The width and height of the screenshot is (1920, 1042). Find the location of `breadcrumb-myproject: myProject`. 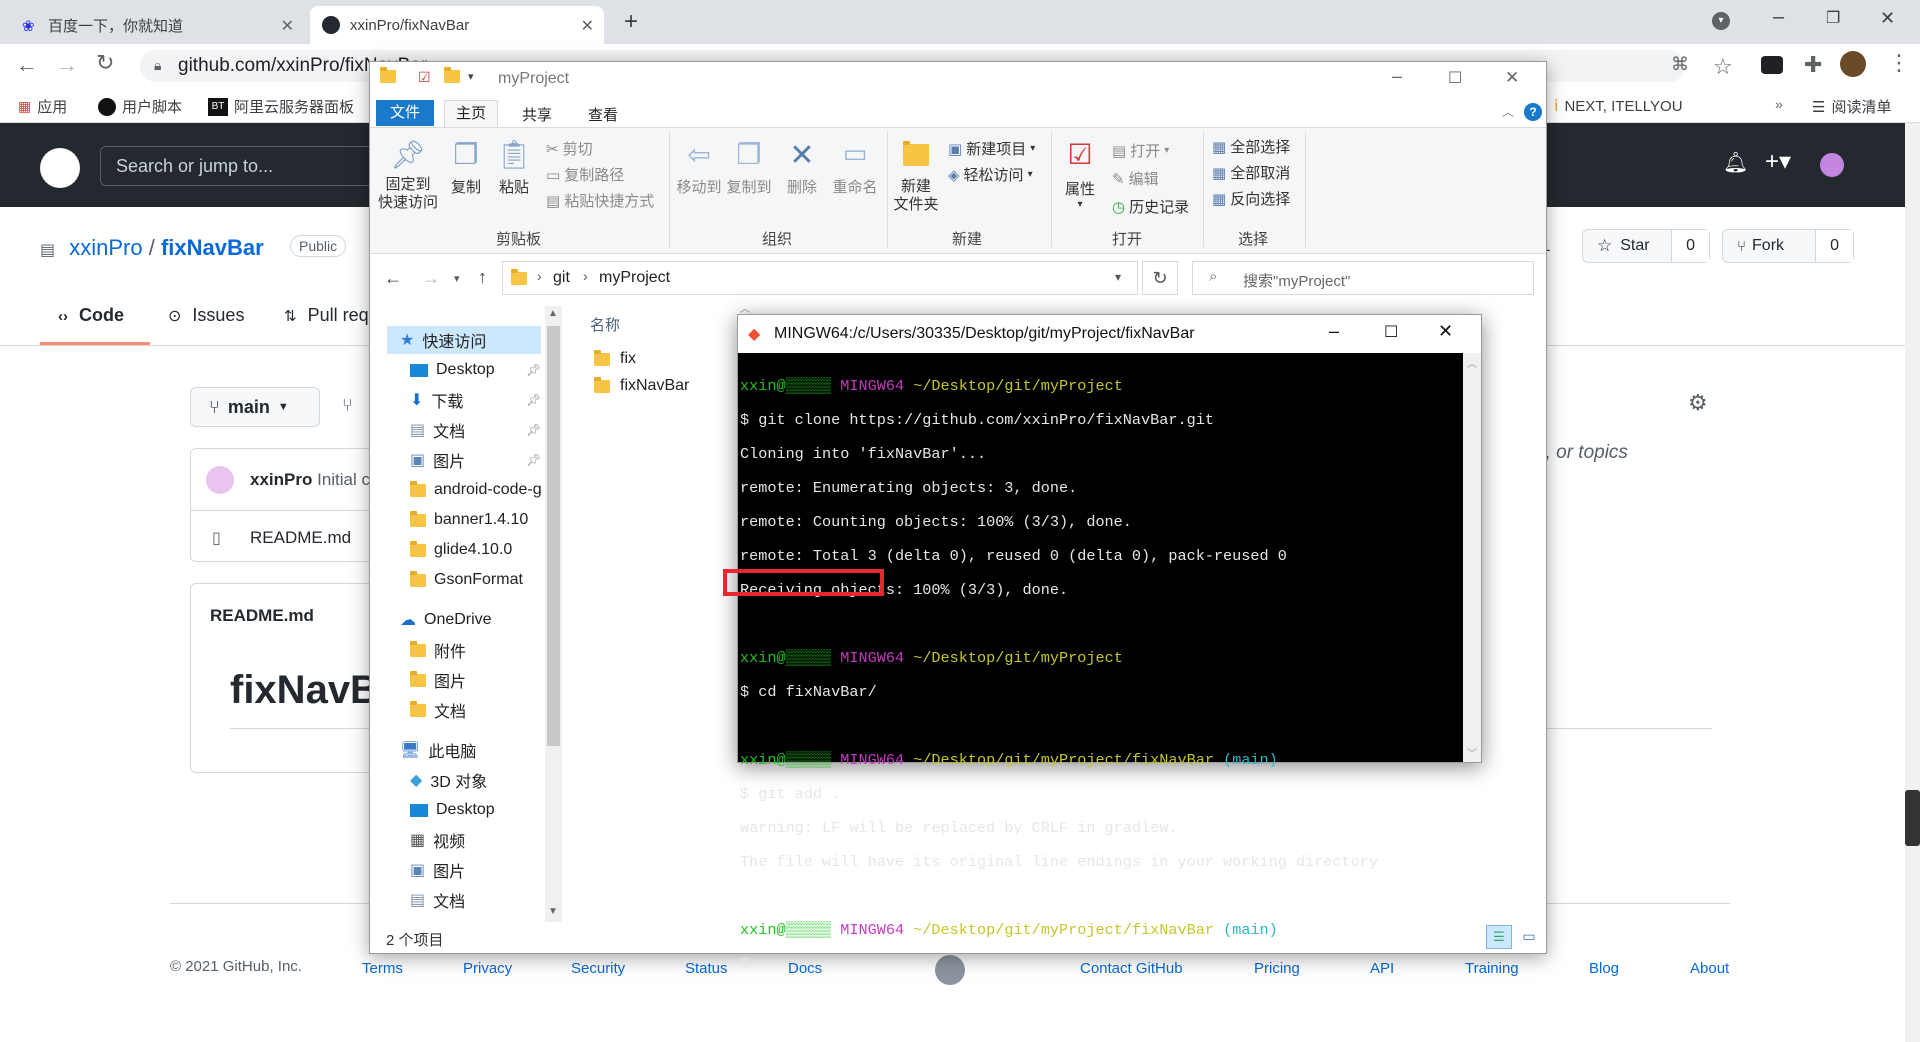

breadcrumb-myproject: myProject is located at coordinates (634, 278).